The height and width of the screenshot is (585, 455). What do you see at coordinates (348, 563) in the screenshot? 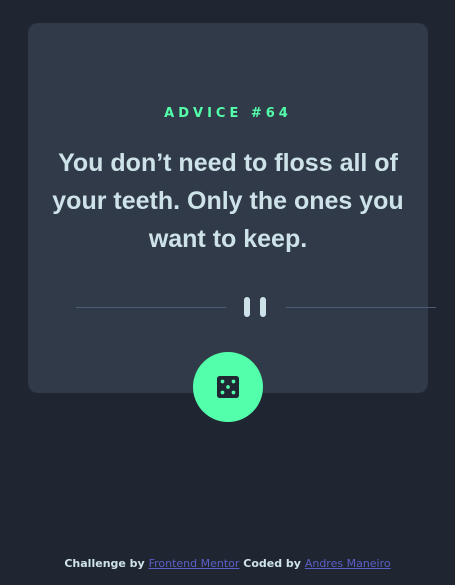
I see `author-link: Andres Maneiro` at bounding box center [348, 563].